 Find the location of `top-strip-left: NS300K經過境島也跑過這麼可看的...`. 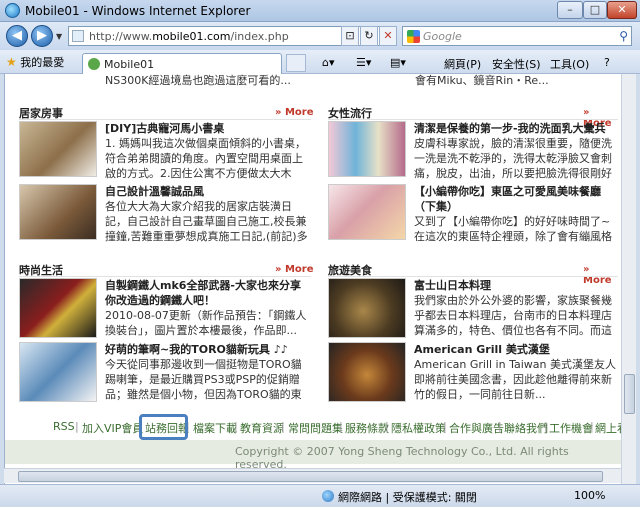

top-strip-left: NS300K經過境島也跑過這麼可看的... is located at coordinates (198, 81).